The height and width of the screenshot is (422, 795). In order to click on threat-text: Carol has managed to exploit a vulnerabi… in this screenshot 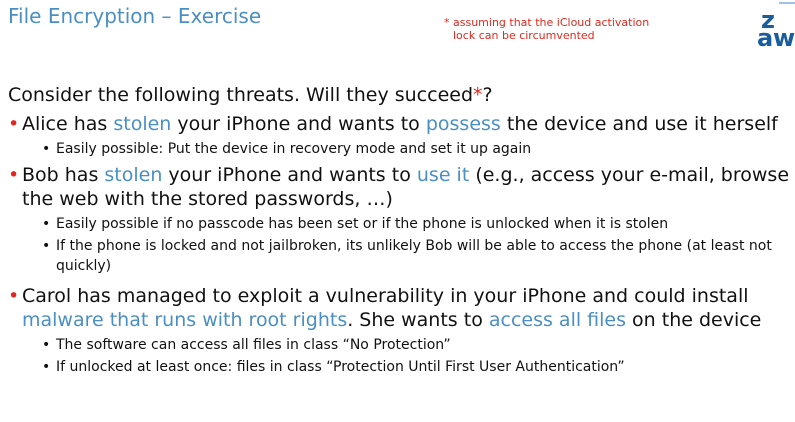, I will do `click(385, 296)`.